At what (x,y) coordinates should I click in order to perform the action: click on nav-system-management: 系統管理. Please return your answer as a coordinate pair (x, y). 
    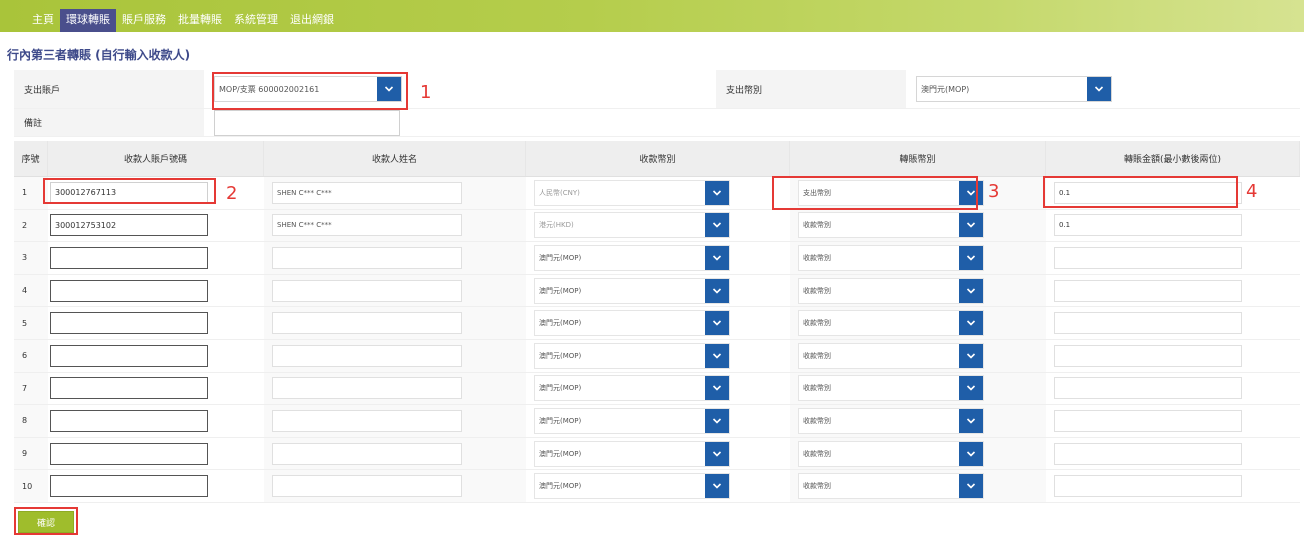
    Looking at the image, I should click on (256, 20).